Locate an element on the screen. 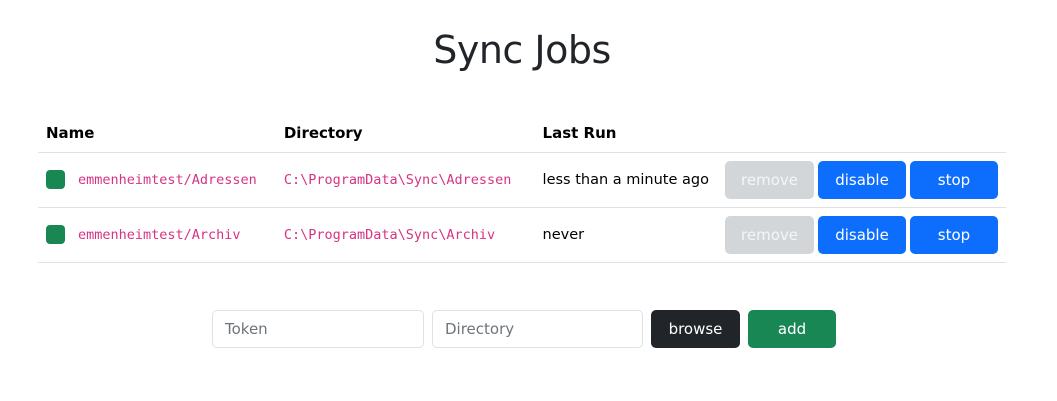 The width and height of the screenshot is (1057, 401). job-name-cell: emmenheimtest/Archiv is located at coordinates (157, 235).